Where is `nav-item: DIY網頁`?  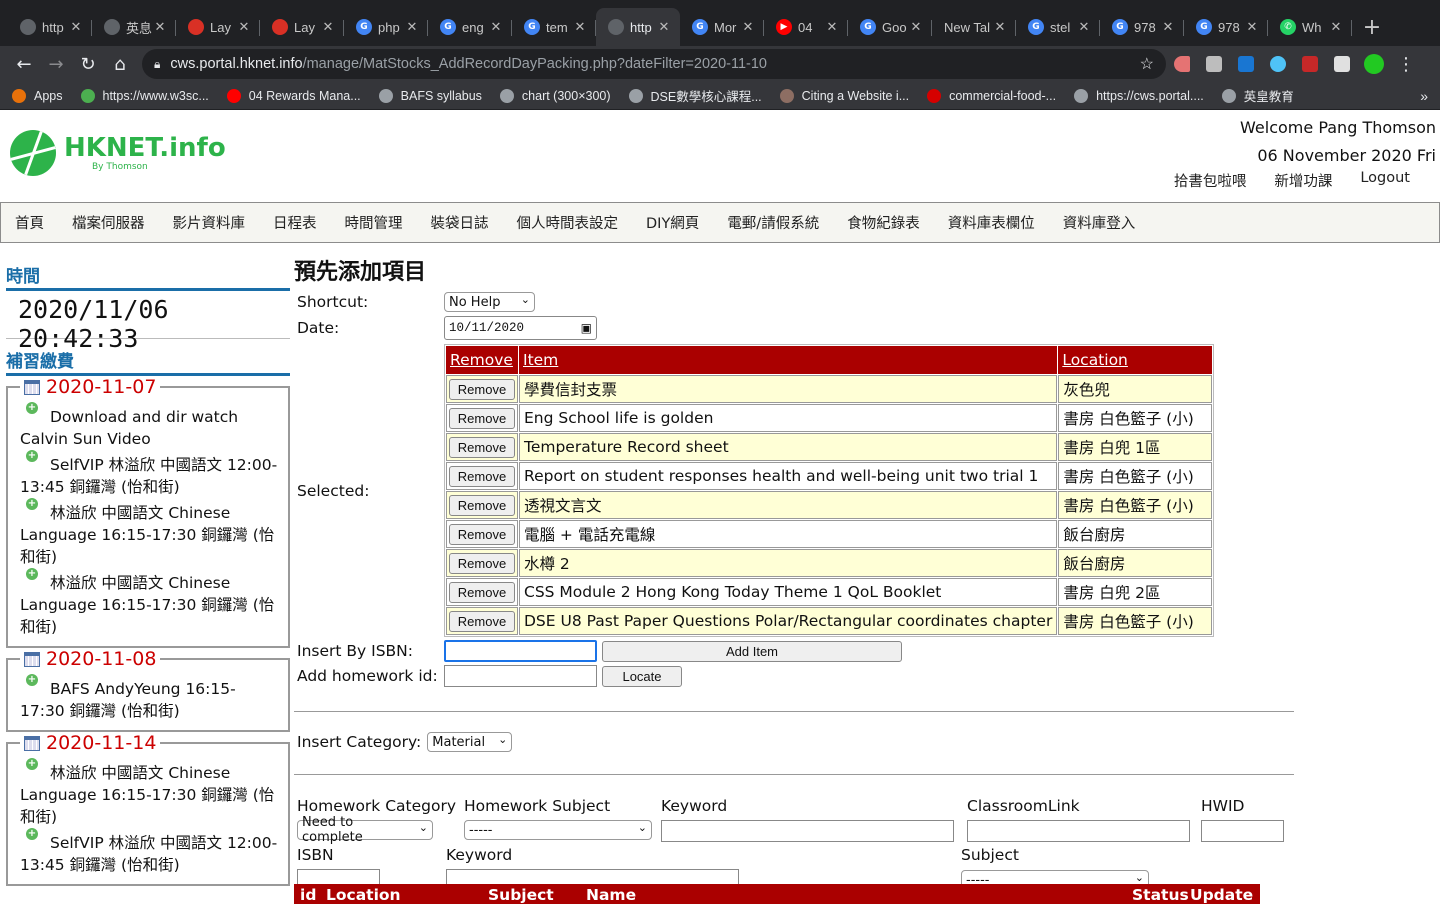
nav-item: DIY網頁 is located at coordinates (672, 222).